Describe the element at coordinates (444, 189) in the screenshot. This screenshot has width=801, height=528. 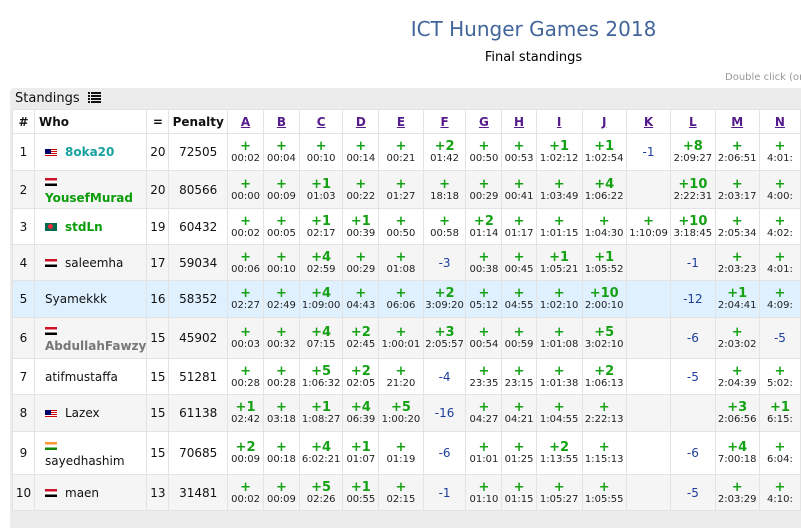
I see `problem-cell-f: +18:18` at that location.